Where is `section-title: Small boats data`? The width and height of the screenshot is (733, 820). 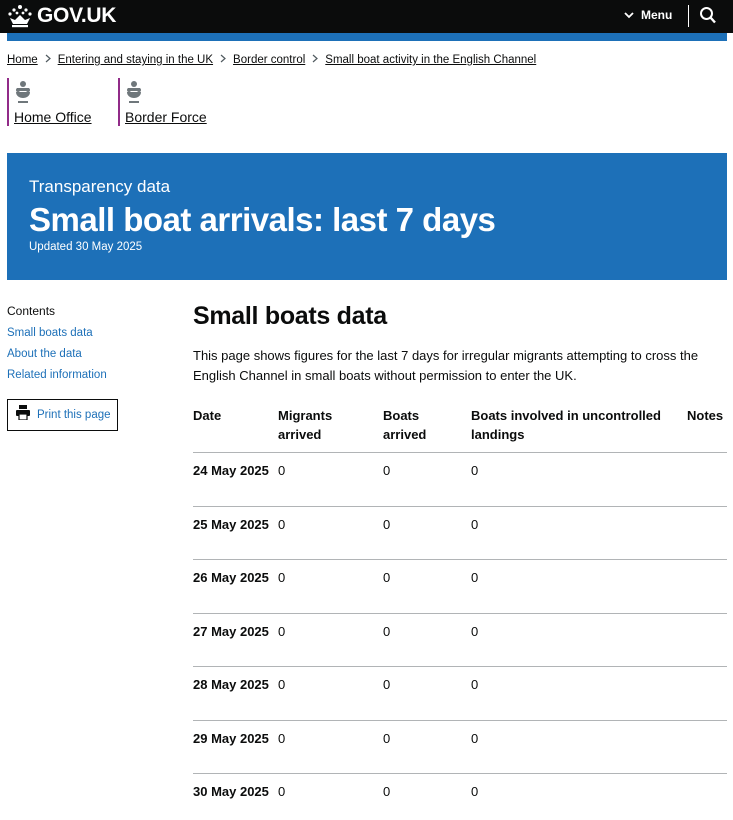
section-title: Small boats data is located at coordinates (290, 316).